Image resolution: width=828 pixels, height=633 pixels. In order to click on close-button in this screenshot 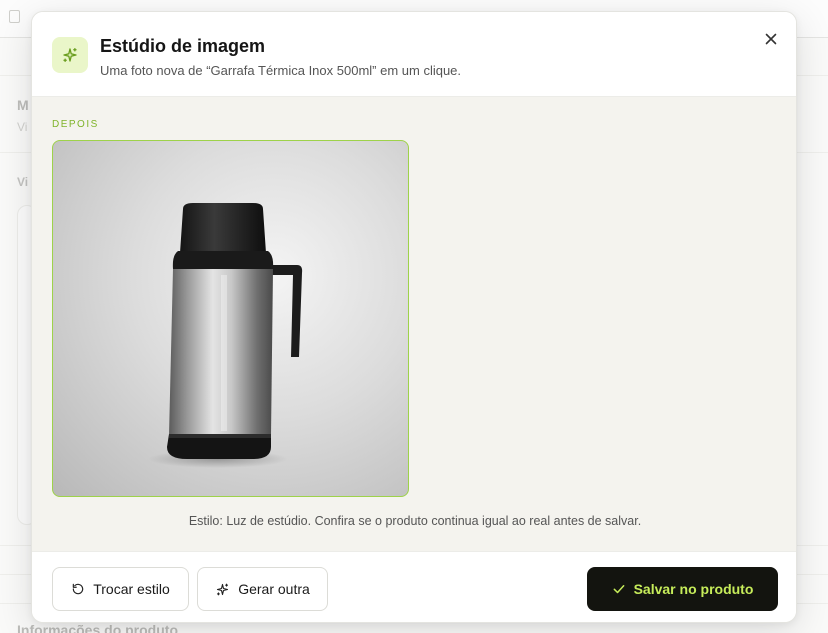, I will do `click(771, 39)`.